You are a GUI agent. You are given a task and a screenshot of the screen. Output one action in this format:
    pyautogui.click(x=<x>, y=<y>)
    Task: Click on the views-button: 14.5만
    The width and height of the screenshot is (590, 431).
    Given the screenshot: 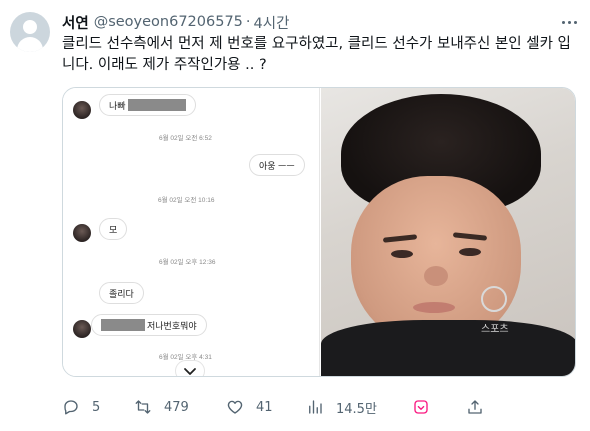 What is the action you would take?
    pyautogui.click(x=341, y=407)
    